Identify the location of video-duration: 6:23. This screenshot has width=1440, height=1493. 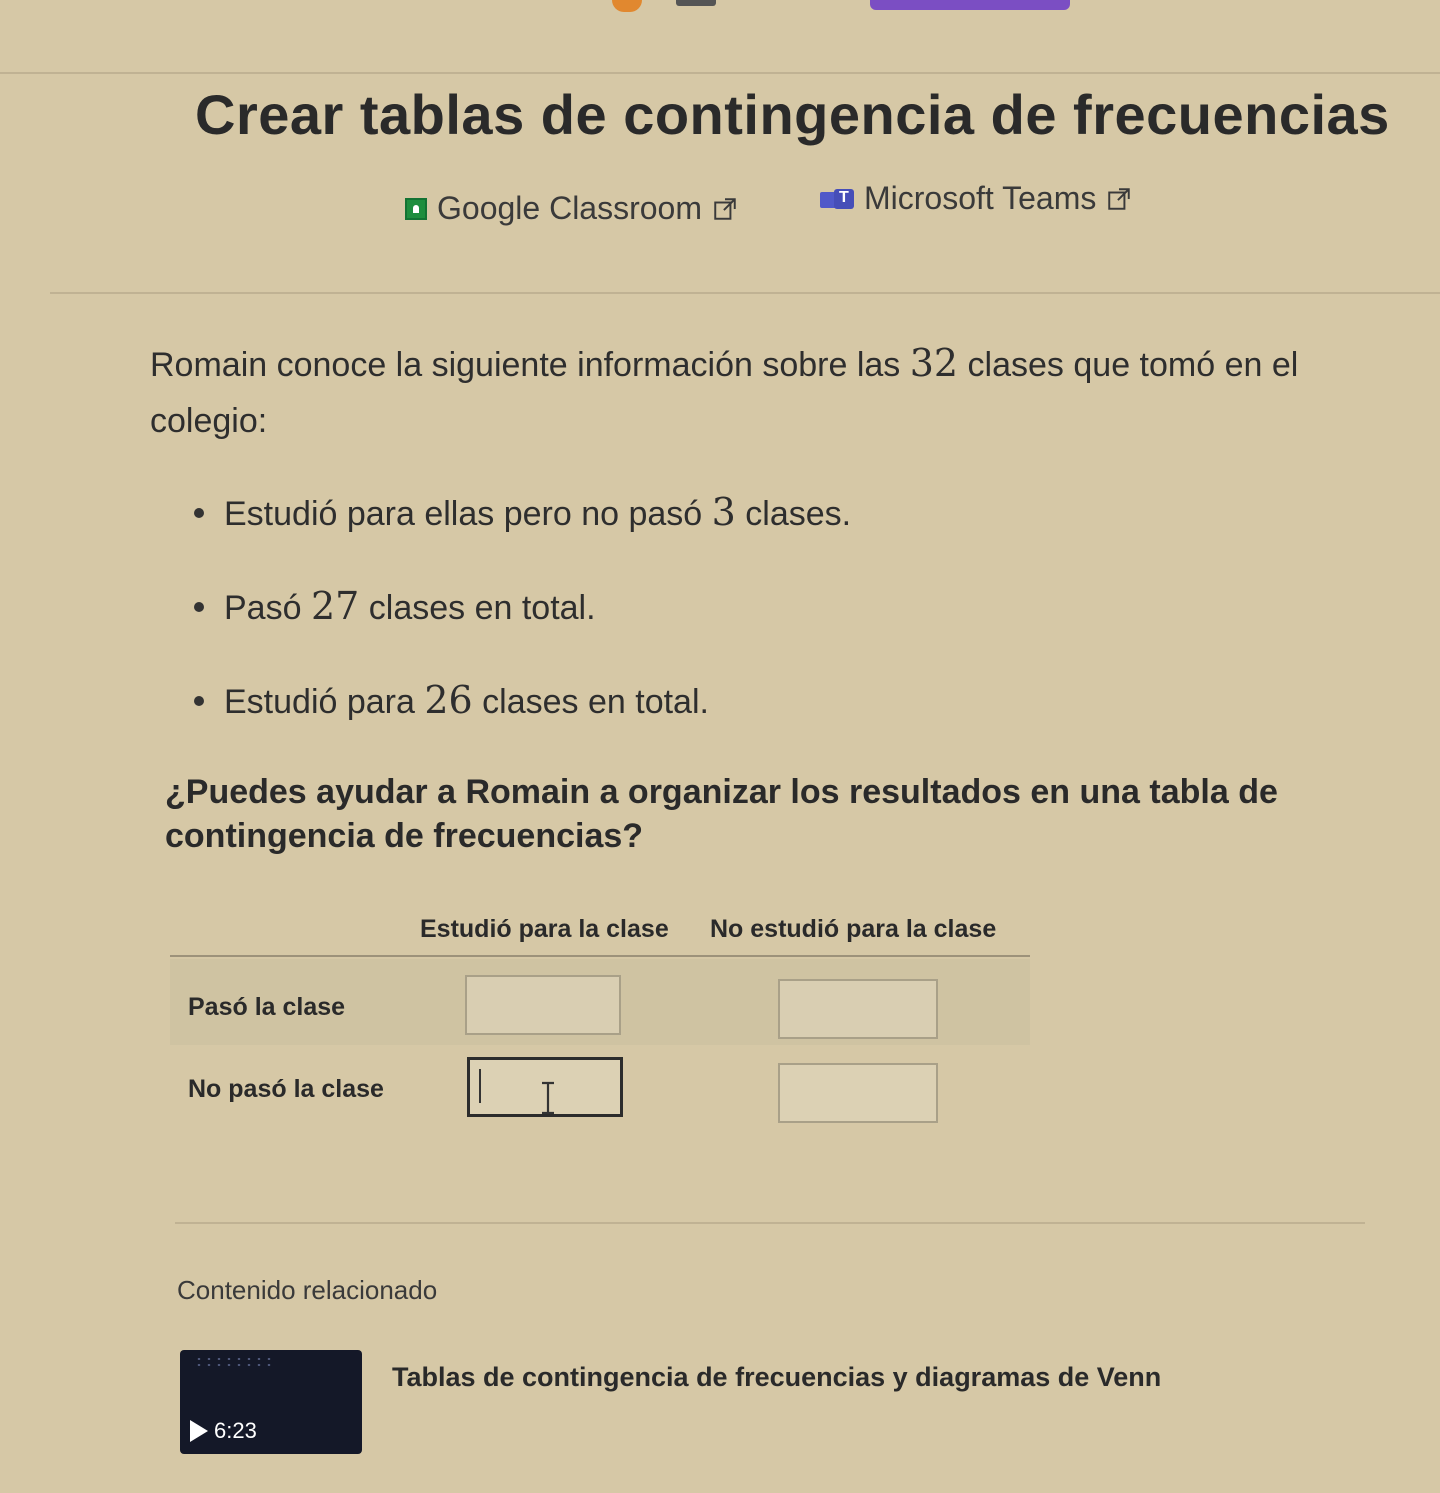
(235, 1430).